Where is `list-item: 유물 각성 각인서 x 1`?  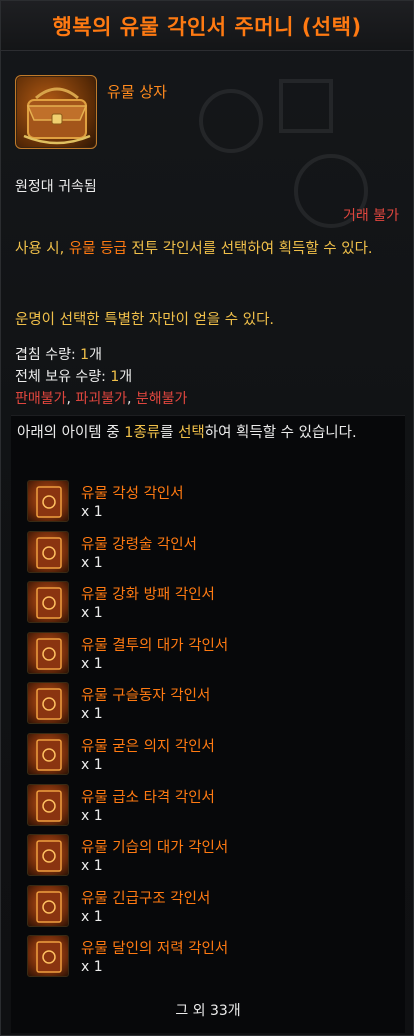
list-item: 유물 각성 각인서 x 1 is located at coordinates (207, 503).